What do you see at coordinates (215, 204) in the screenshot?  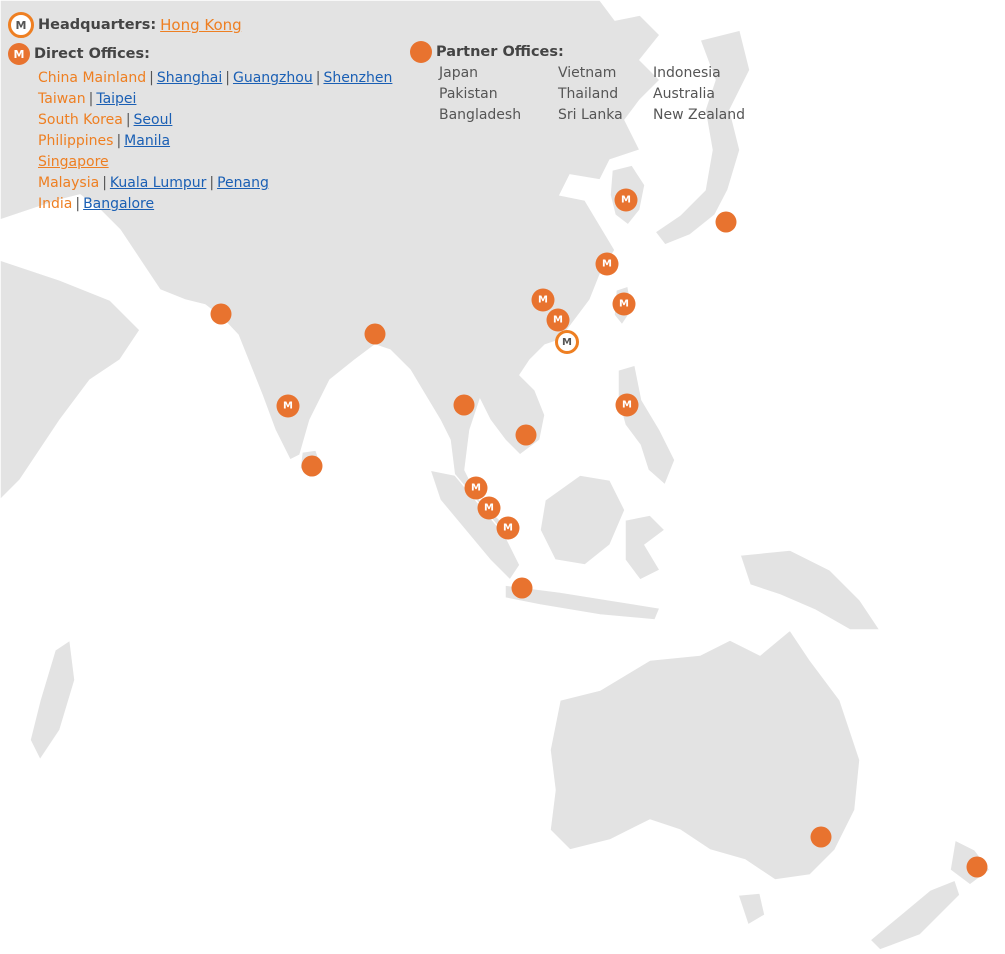 I see `direct-office-row: India | Bangalore` at bounding box center [215, 204].